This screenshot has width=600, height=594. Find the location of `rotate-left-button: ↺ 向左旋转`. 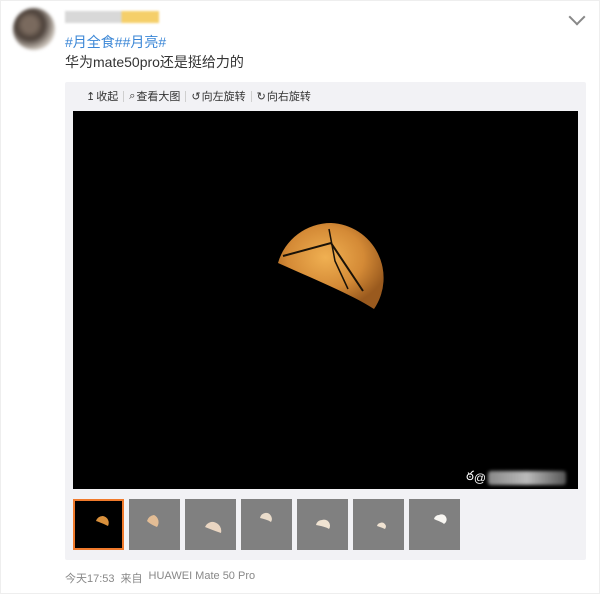

rotate-left-button: ↺ 向左旋转 is located at coordinates (218, 96).